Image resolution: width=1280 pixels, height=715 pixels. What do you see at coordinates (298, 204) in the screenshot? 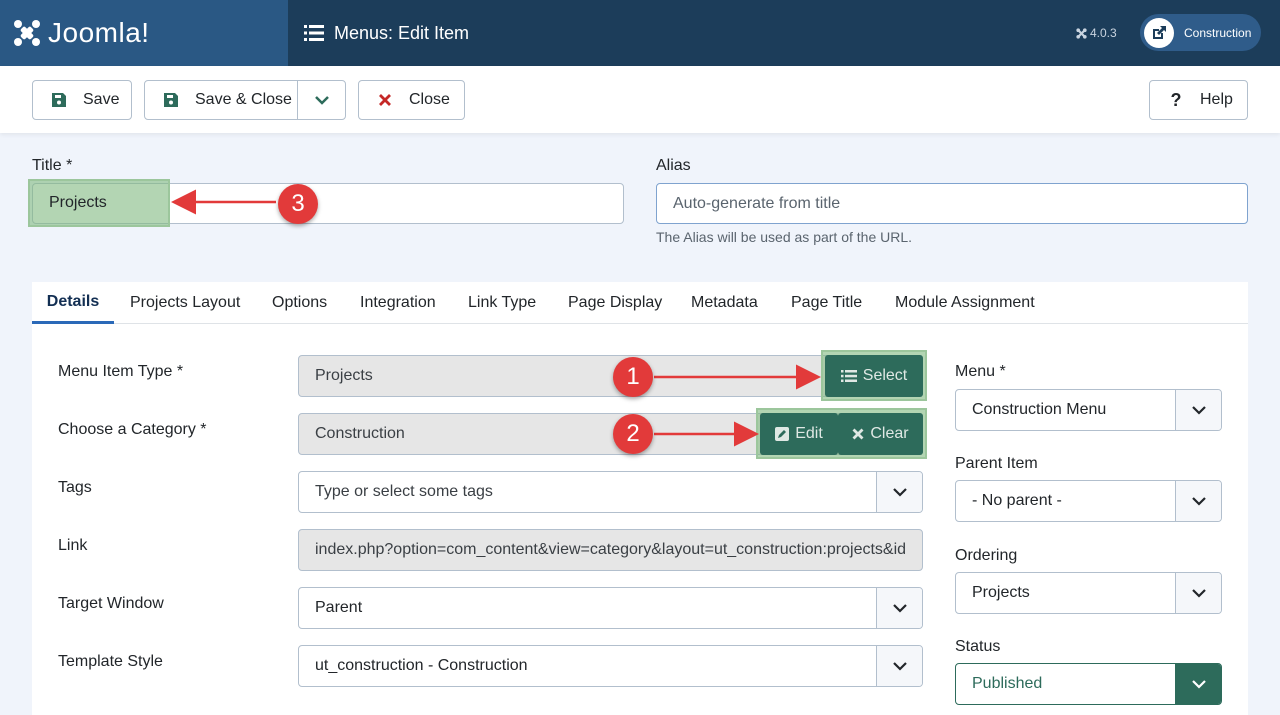
I see `callout-badge-3: 3` at bounding box center [298, 204].